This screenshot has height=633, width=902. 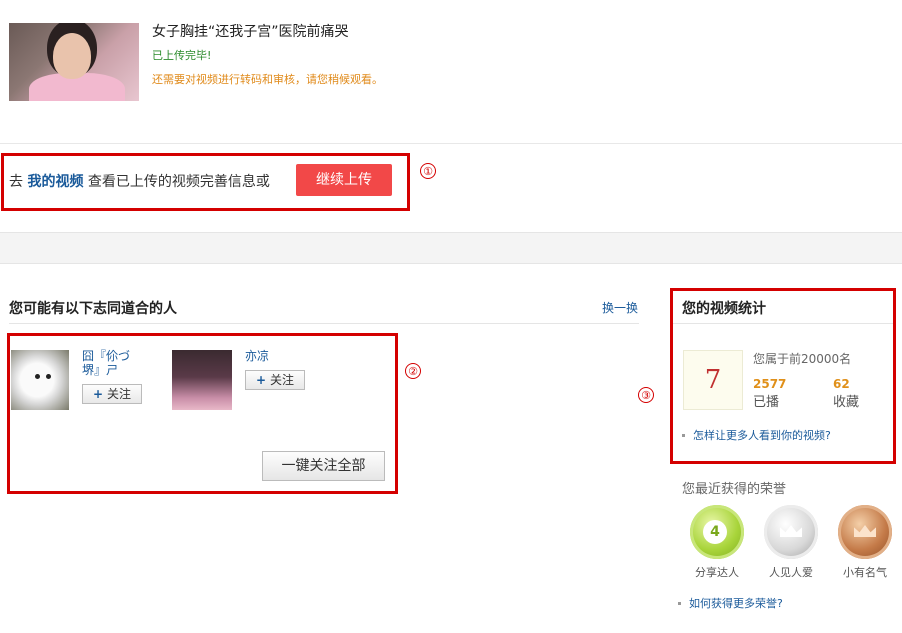 I want to click on crown-bronze-badge-icon, so click(x=865, y=532).